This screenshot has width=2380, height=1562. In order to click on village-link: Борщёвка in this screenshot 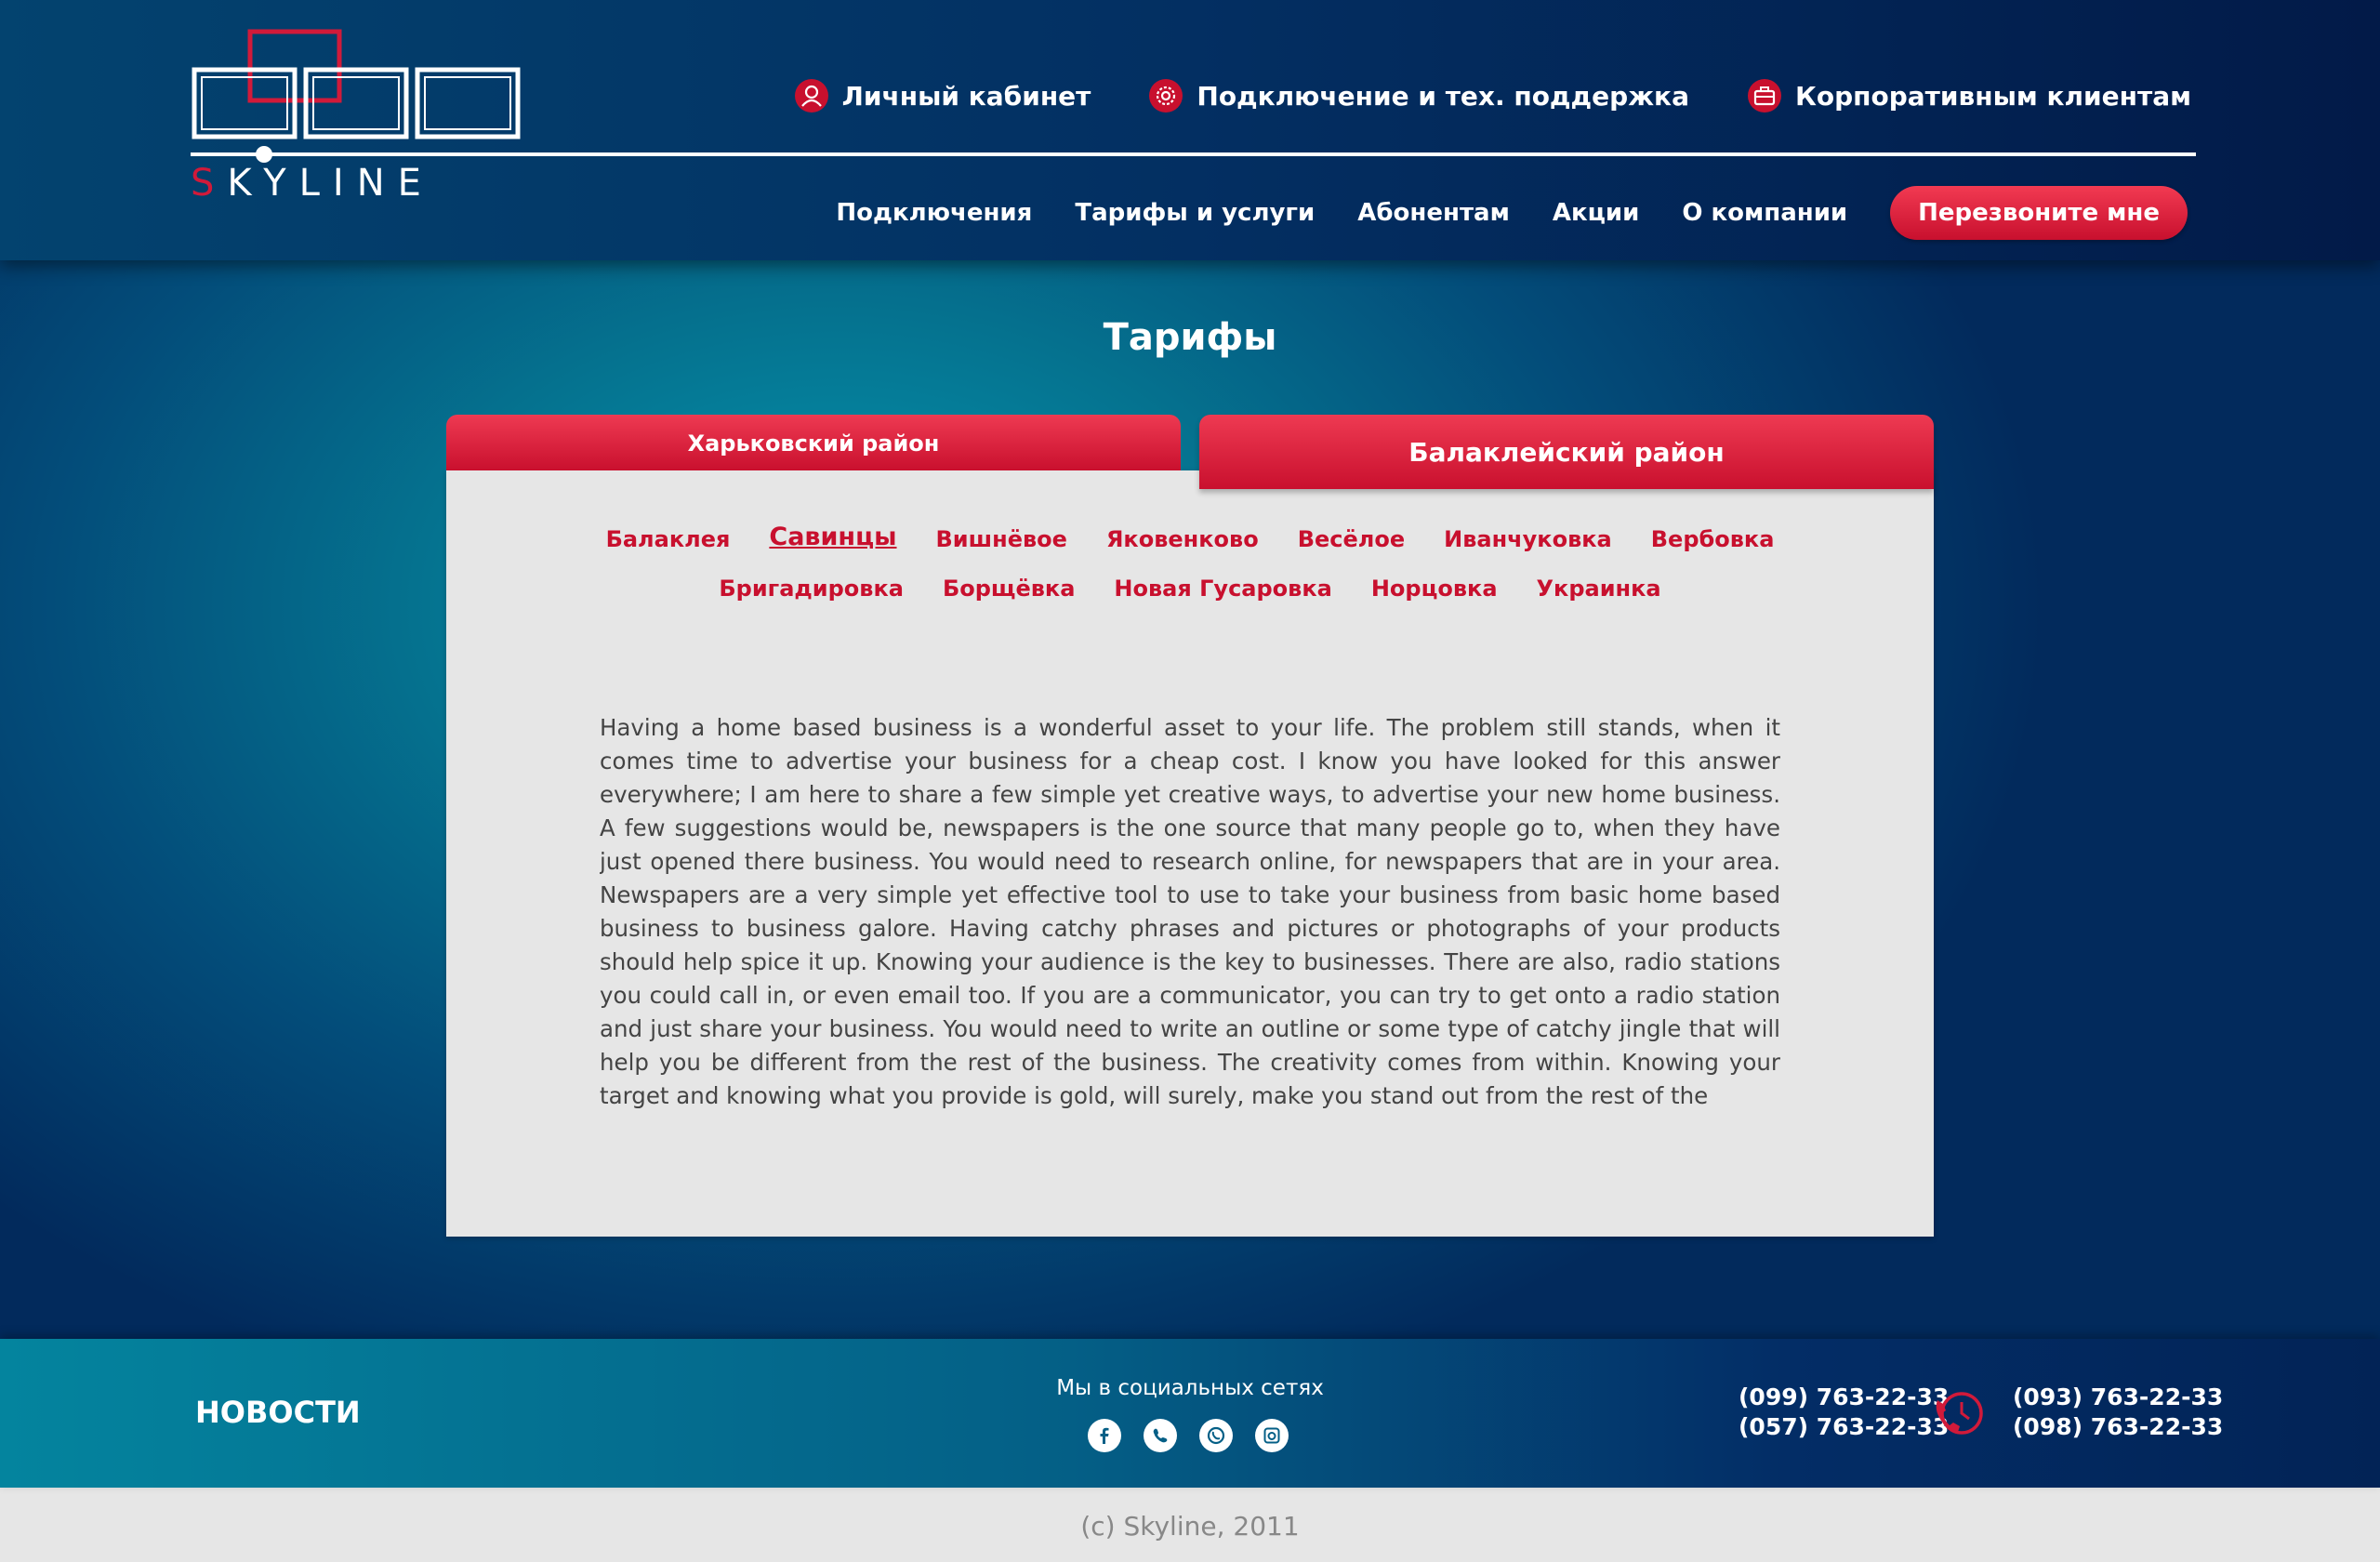, I will do `click(1009, 589)`.